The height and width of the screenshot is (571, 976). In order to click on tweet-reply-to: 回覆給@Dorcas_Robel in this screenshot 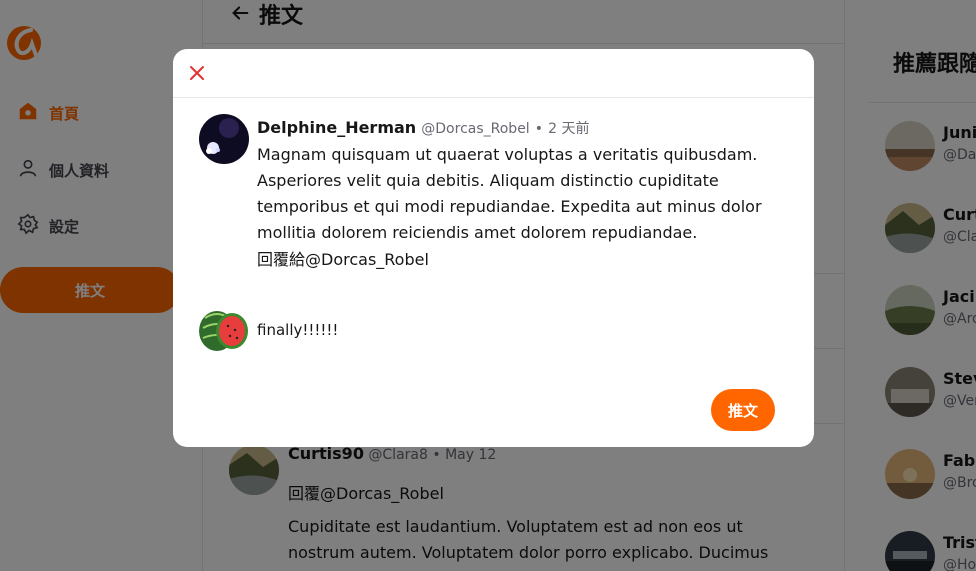, I will do `click(343, 259)`.